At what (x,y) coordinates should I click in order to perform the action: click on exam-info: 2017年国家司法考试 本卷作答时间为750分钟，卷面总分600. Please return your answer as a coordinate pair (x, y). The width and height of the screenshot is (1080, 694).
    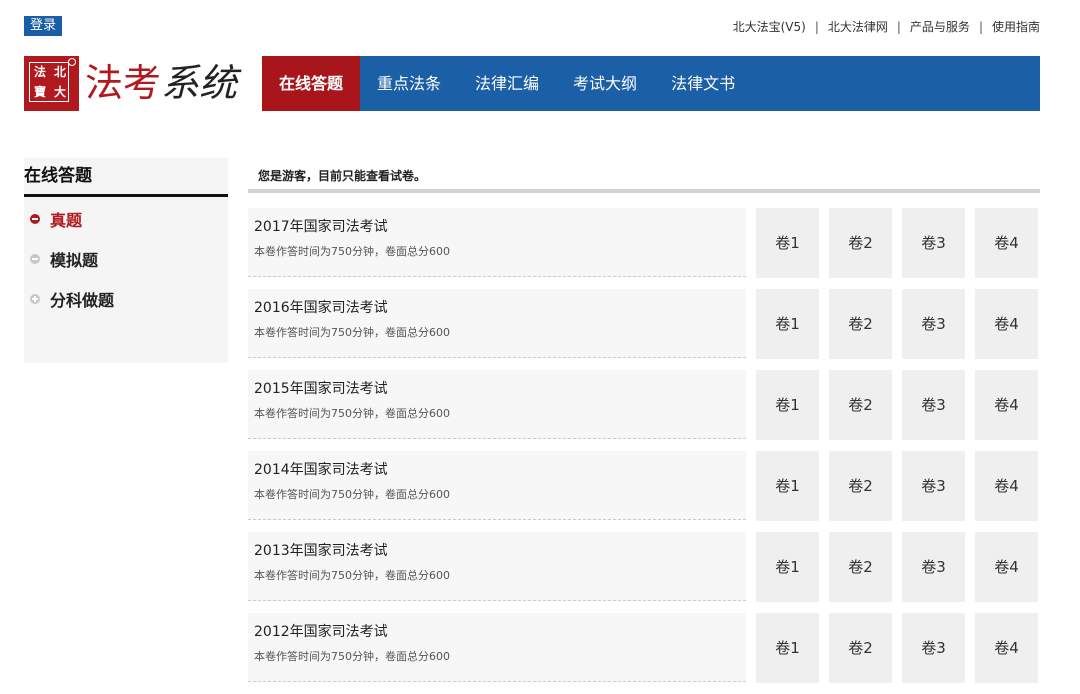
    Looking at the image, I should click on (497, 242).